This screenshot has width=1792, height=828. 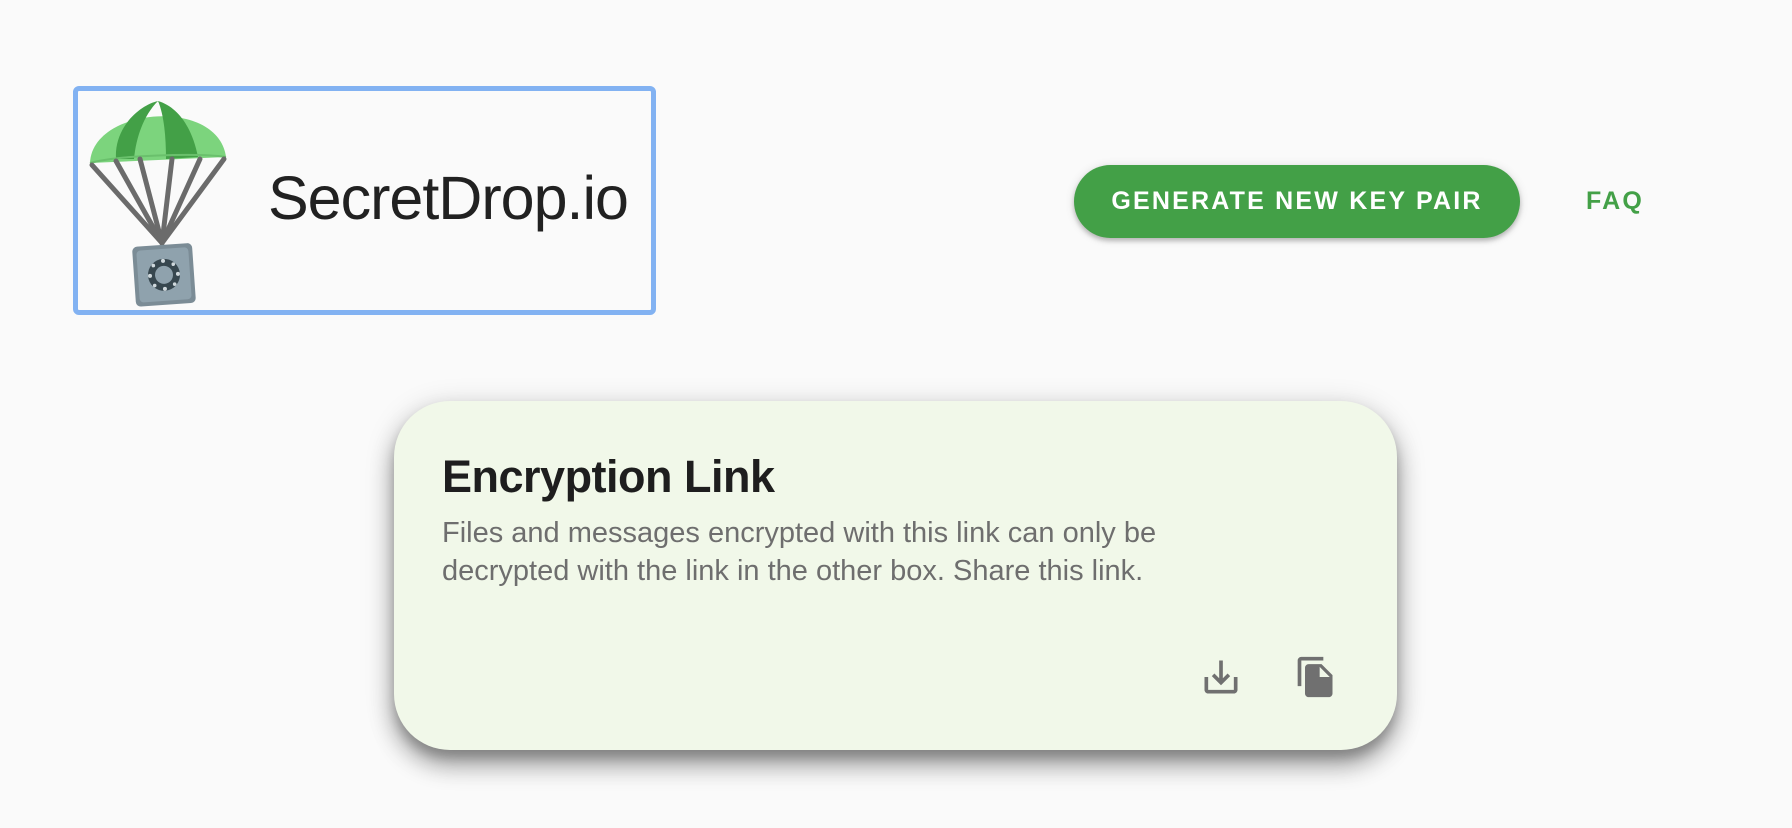 I want to click on copy-button, so click(x=1316, y=677).